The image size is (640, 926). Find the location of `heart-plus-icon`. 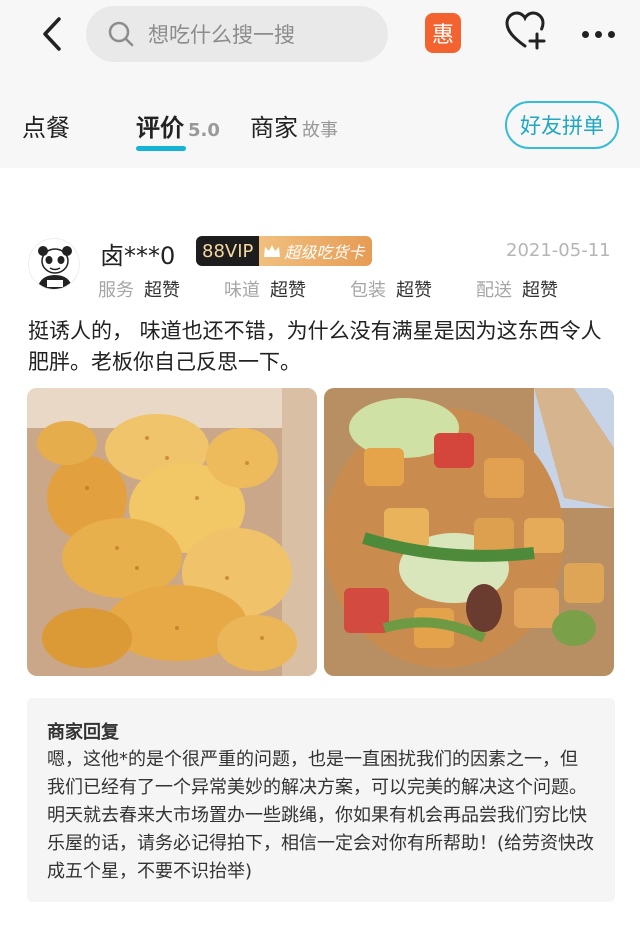

heart-plus-icon is located at coordinates (525, 30).